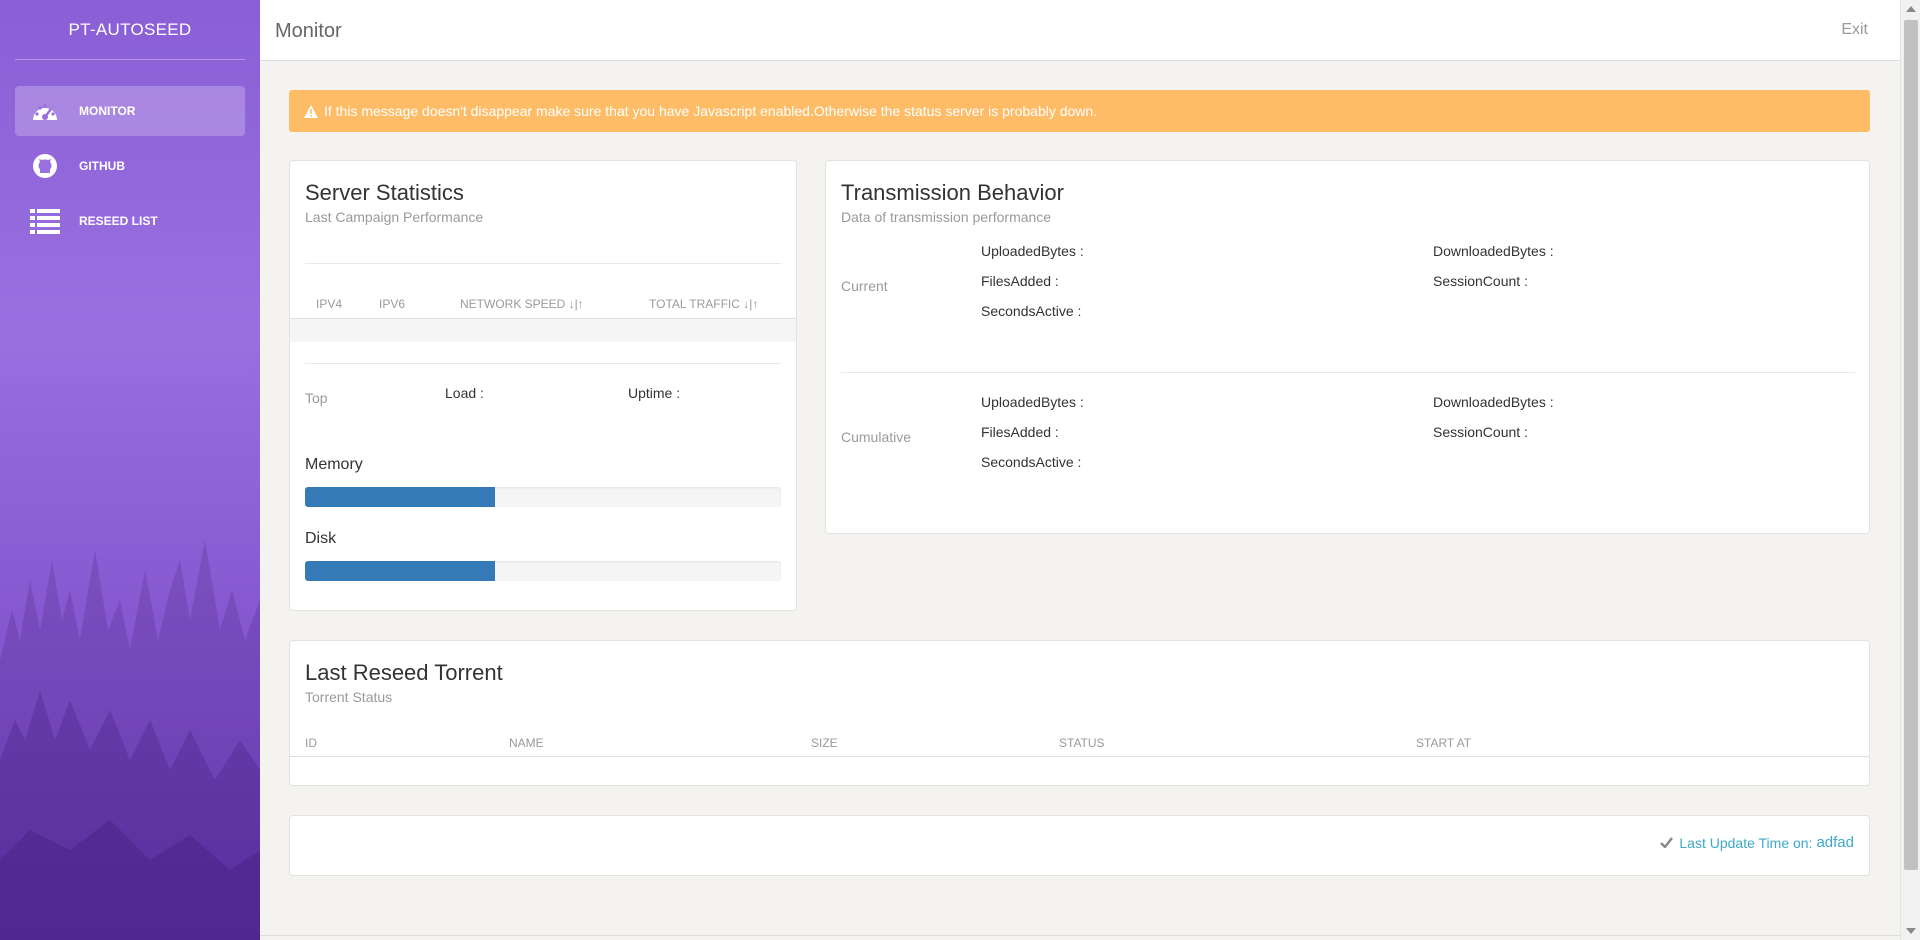 This screenshot has width=1920, height=940. I want to click on cumulative-uploaded-bytes-label: UploadedBytes :, so click(1032, 402).